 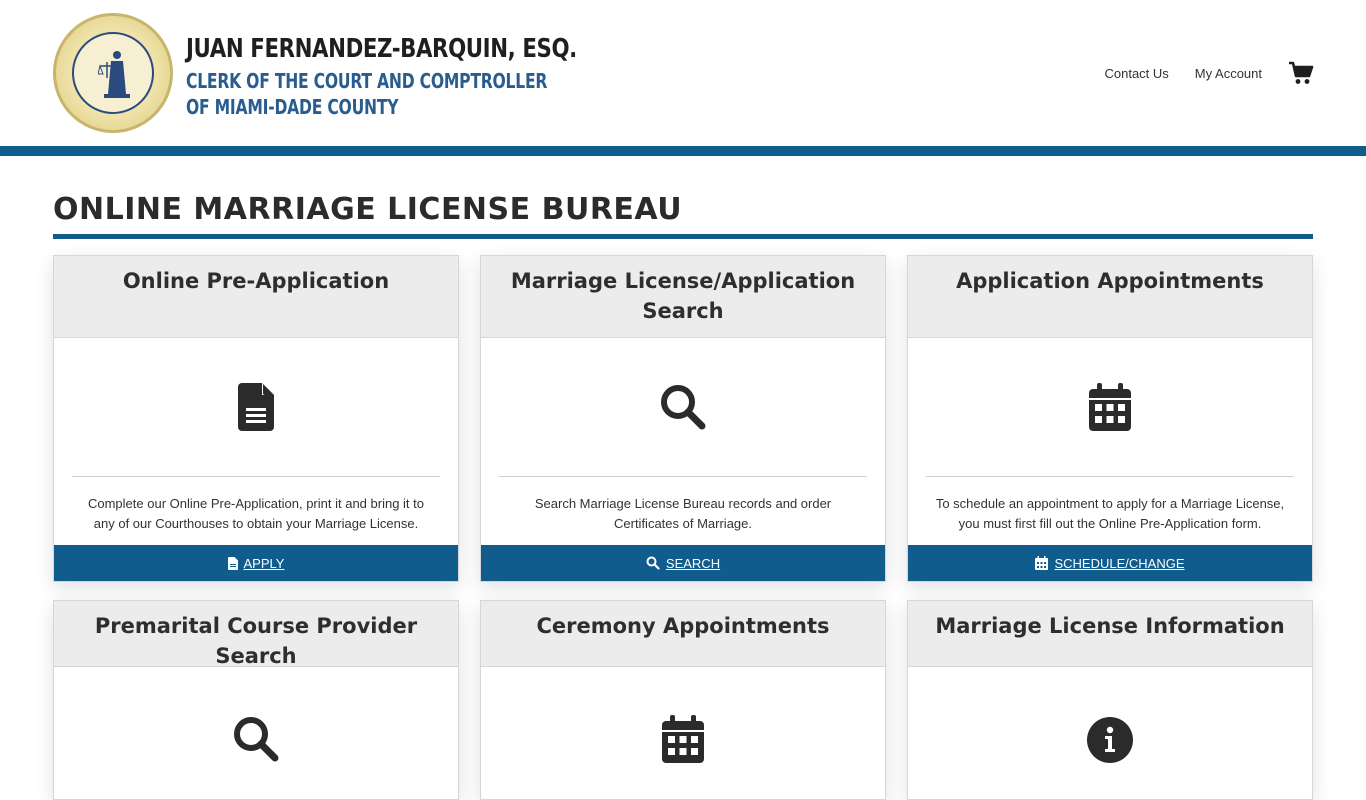 I want to click on clerk-name: JUAN FERNANDEZ-BARQUIN, ESQ., so click(x=381, y=49).